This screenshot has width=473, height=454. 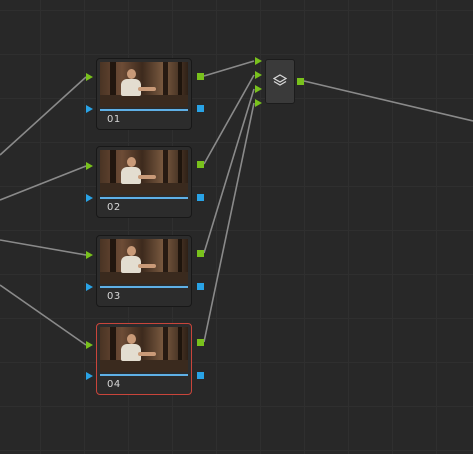 I want to click on mixer-output-port, so click(x=300, y=81).